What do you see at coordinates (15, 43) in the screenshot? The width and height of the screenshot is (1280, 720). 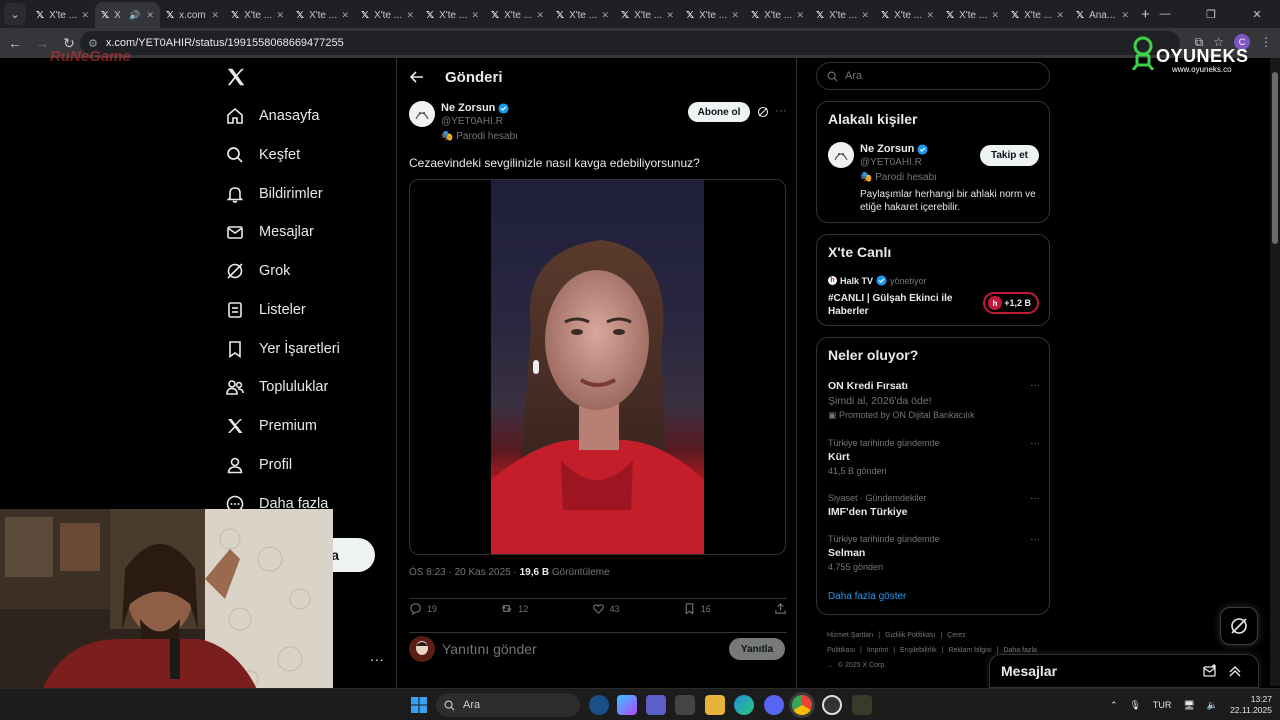 I see `back-icon: ←` at bounding box center [15, 43].